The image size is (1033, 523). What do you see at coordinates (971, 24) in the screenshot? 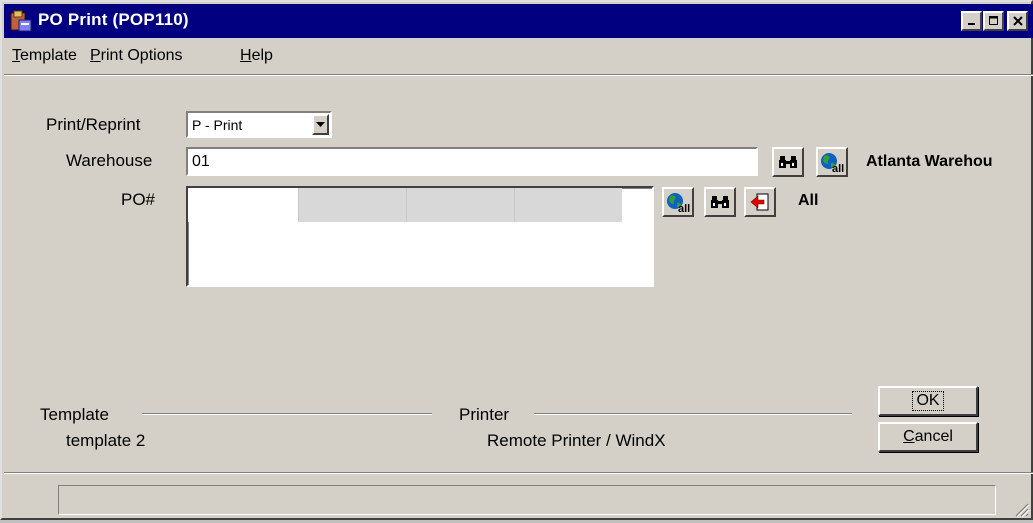
I see `minimize-icon` at bounding box center [971, 24].